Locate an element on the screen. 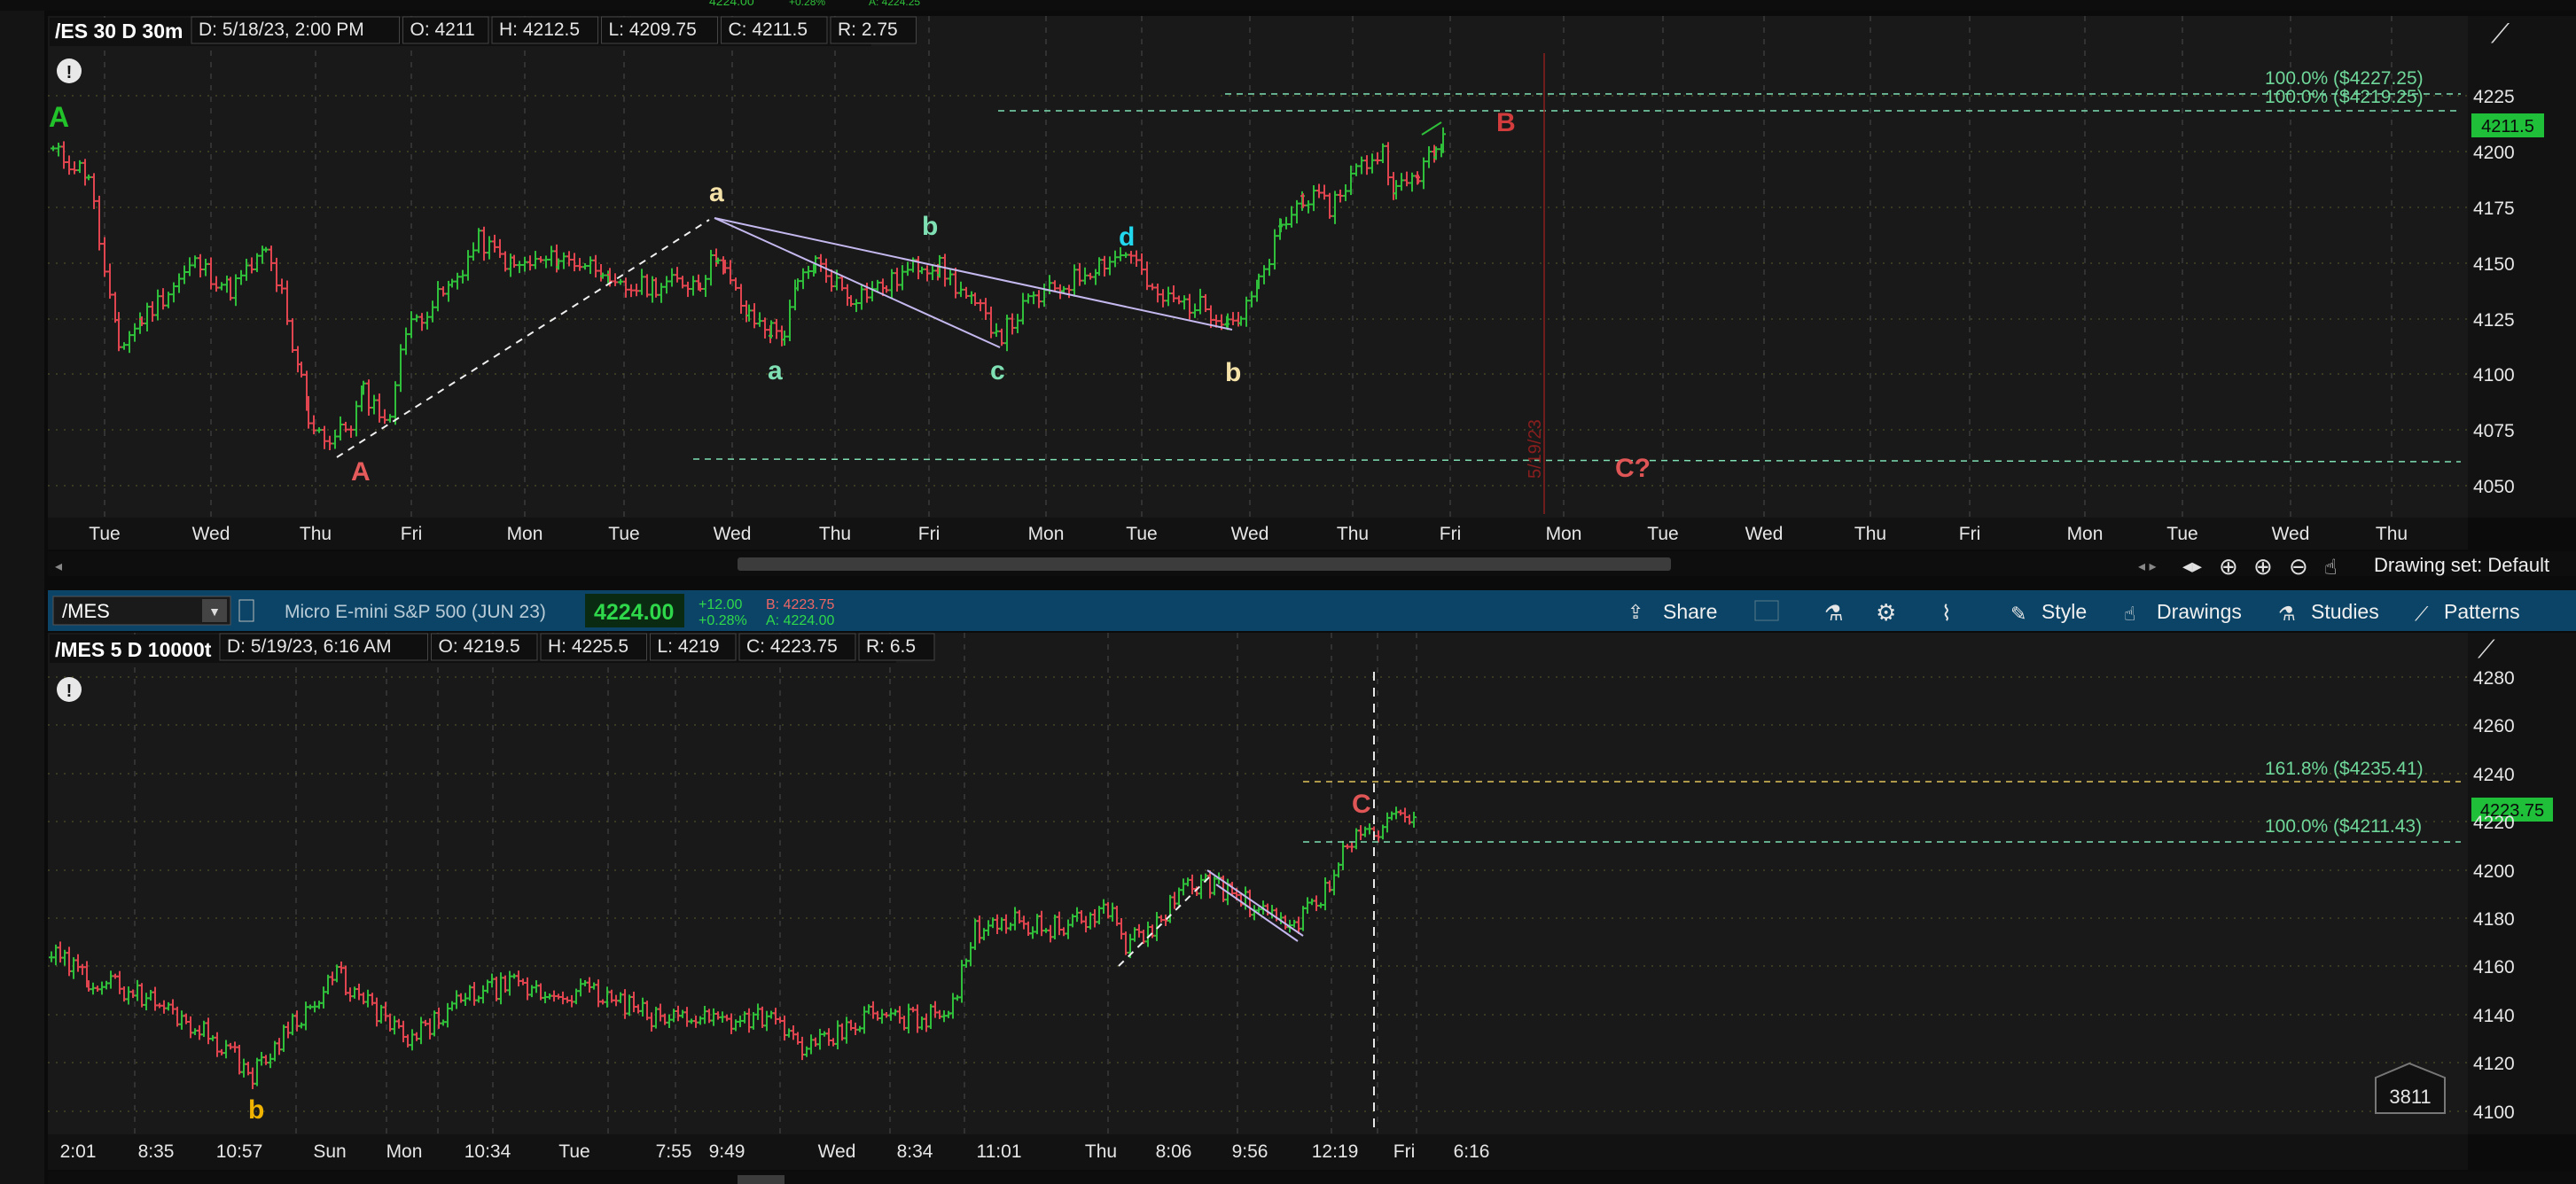  time-tick: 8:35 is located at coordinates (156, 1151).